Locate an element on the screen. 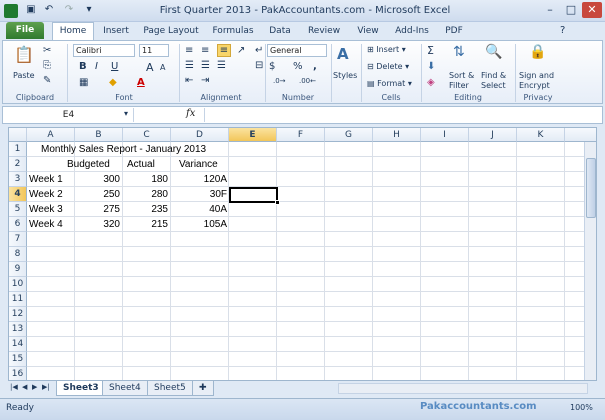  selected-cell-e4 is located at coordinates (253, 195).